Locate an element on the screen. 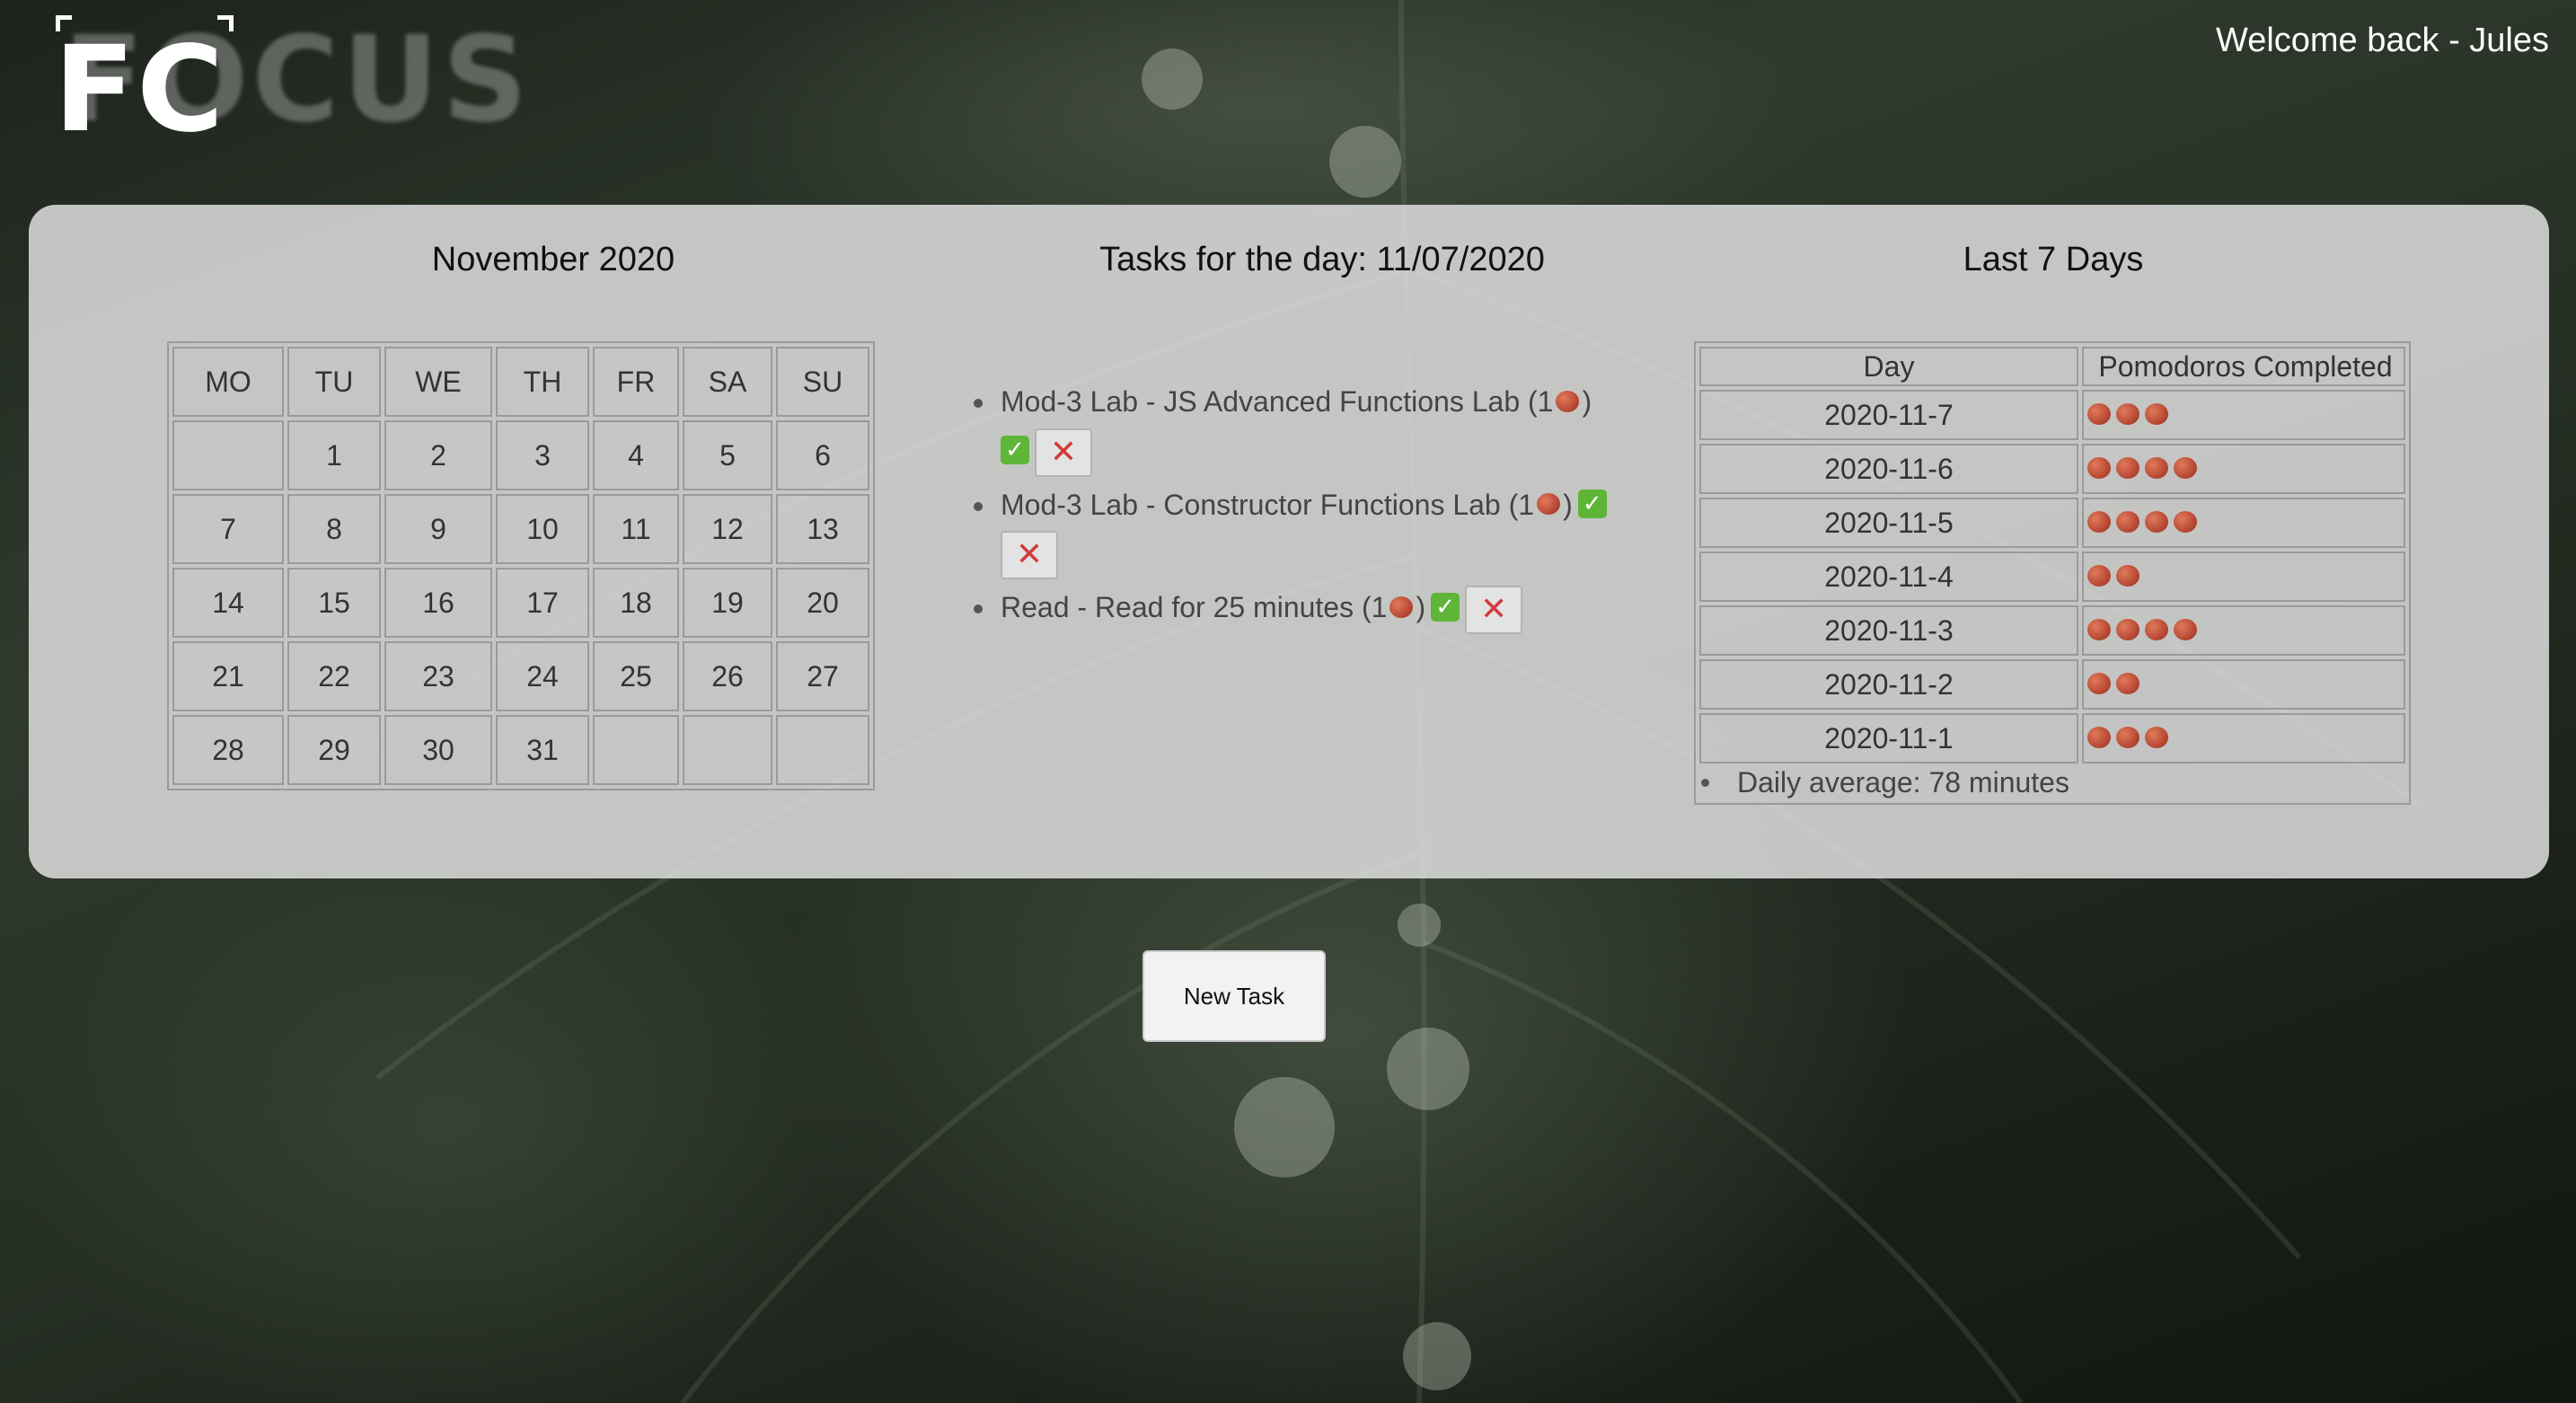 This screenshot has width=2576, height=1403. last7-header-row: Day Pomodoros Completed is located at coordinates (2052, 367).